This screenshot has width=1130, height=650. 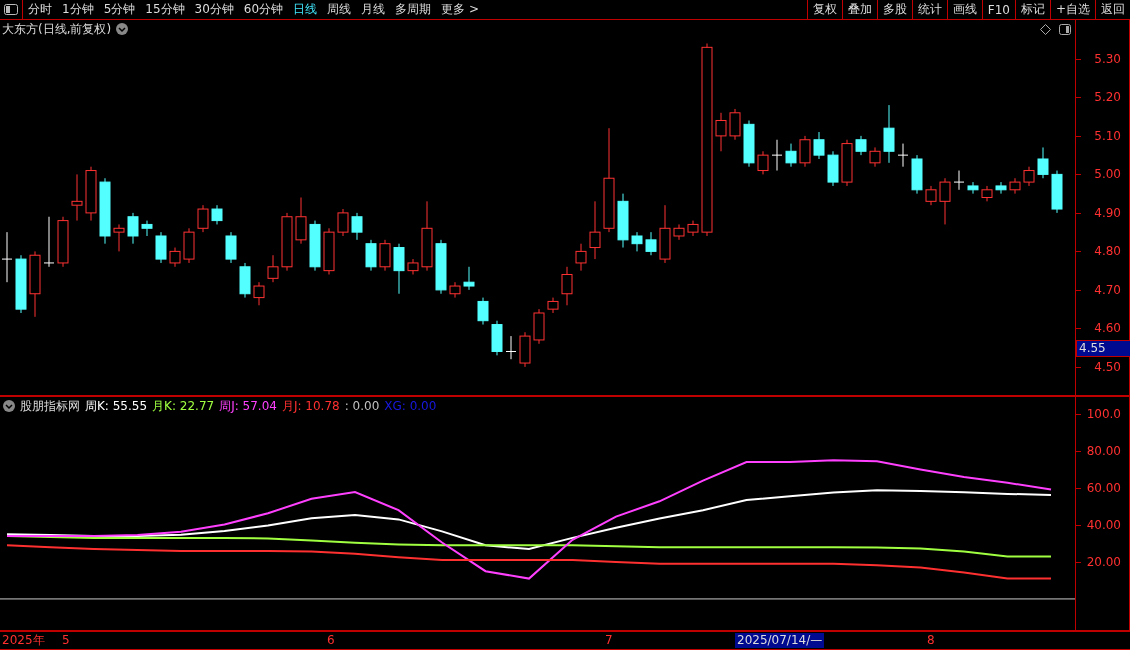 What do you see at coordinates (1107, 58) in the screenshot?
I see `axis-label: 5.30` at bounding box center [1107, 58].